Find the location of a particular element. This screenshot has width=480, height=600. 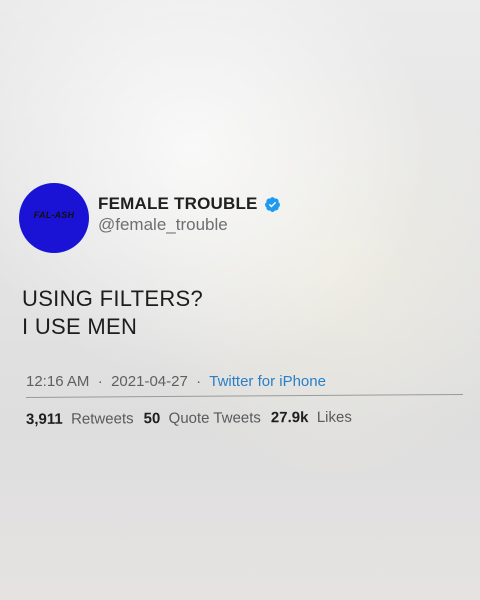

display-name: FEMALE TROUBLE is located at coordinates (178, 204).